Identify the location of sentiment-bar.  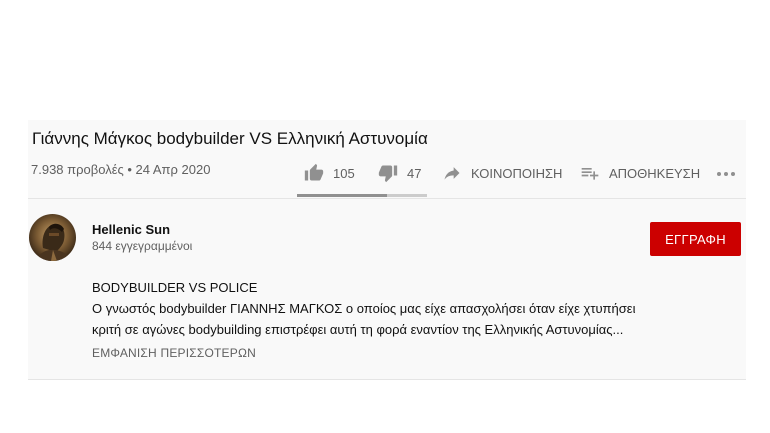
(362, 195).